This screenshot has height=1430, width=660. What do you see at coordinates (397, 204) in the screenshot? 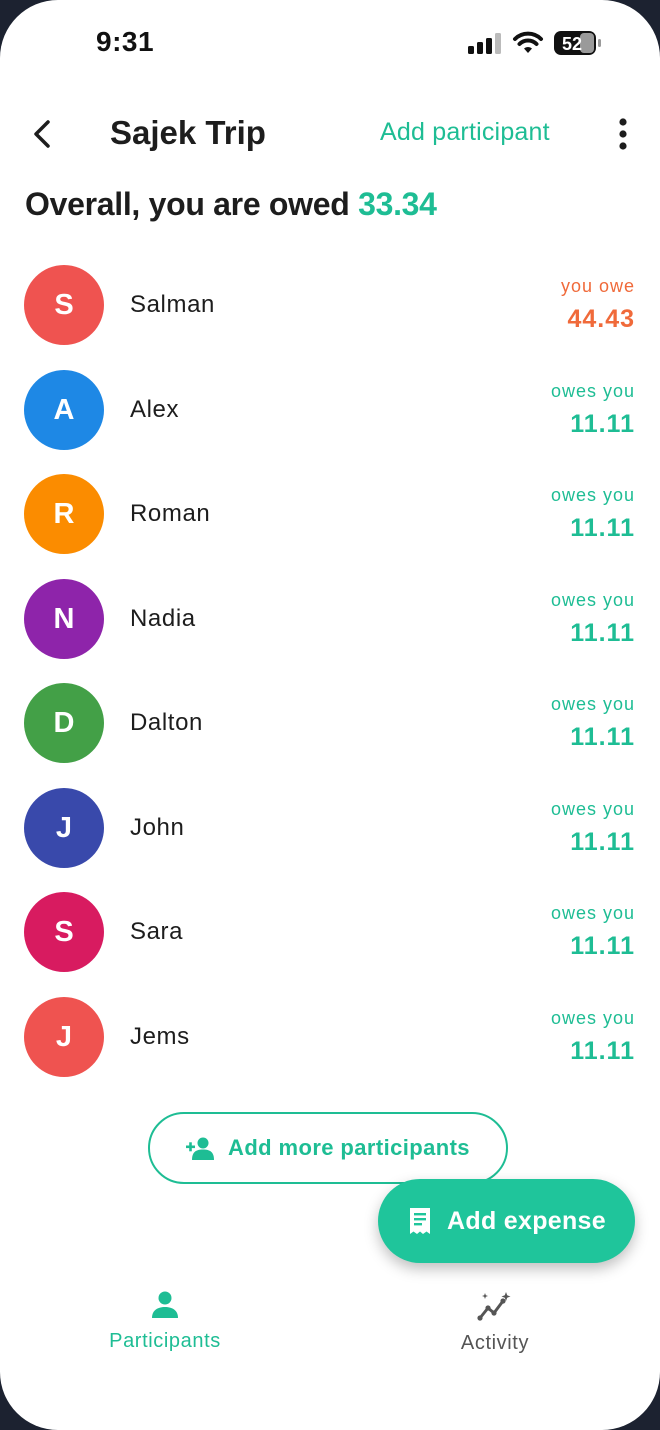
I see `balance-summary-amount: 33.34` at bounding box center [397, 204].